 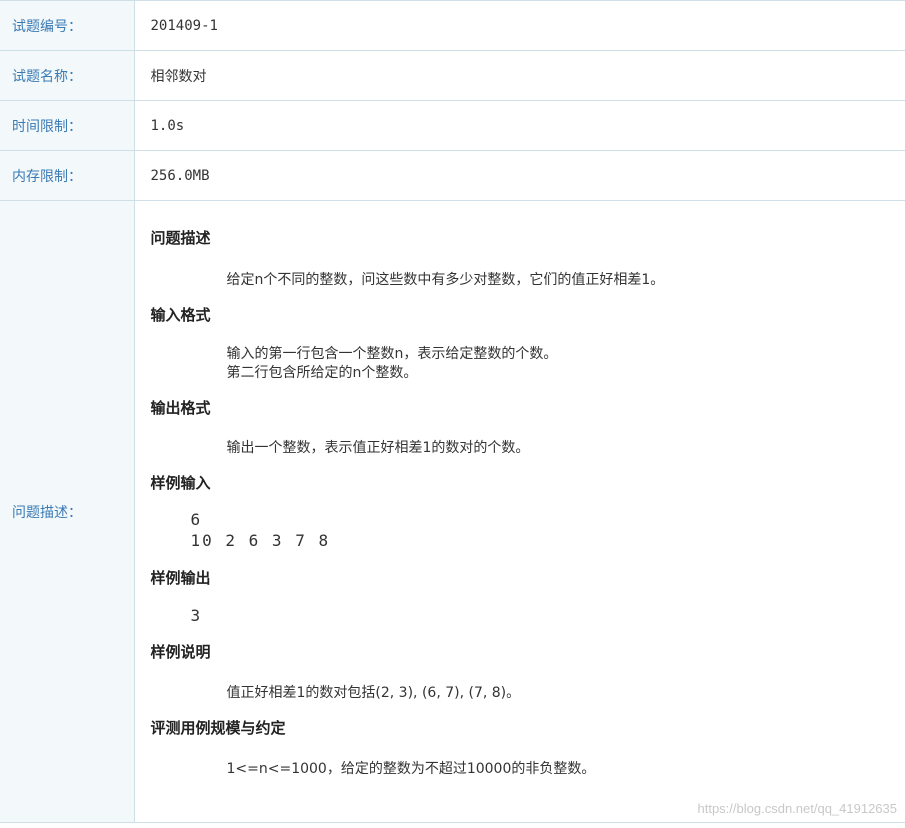 What do you see at coordinates (519, 25) in the screenshot?
I see `problem-id-value: 201409-1` at bounding box center [519, 25].